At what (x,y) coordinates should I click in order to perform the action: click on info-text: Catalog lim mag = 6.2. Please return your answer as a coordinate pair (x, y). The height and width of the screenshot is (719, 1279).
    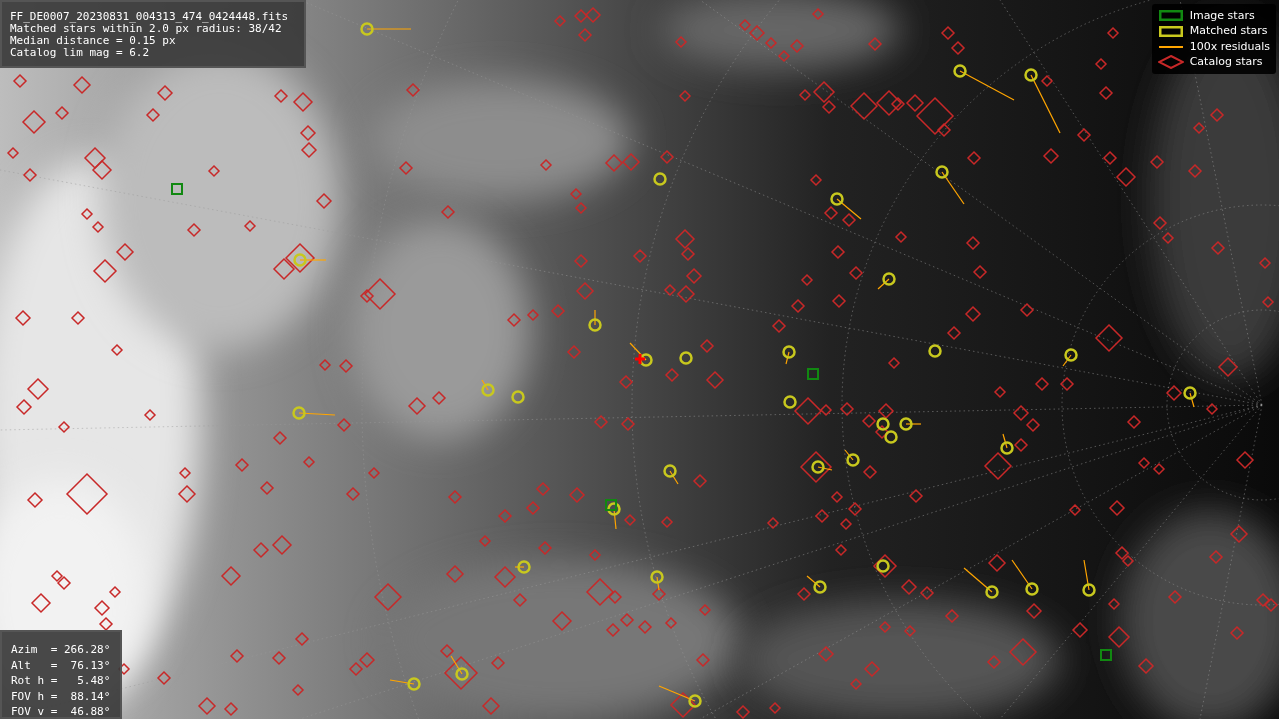
    Looking at the image, I should click on (80, 53).